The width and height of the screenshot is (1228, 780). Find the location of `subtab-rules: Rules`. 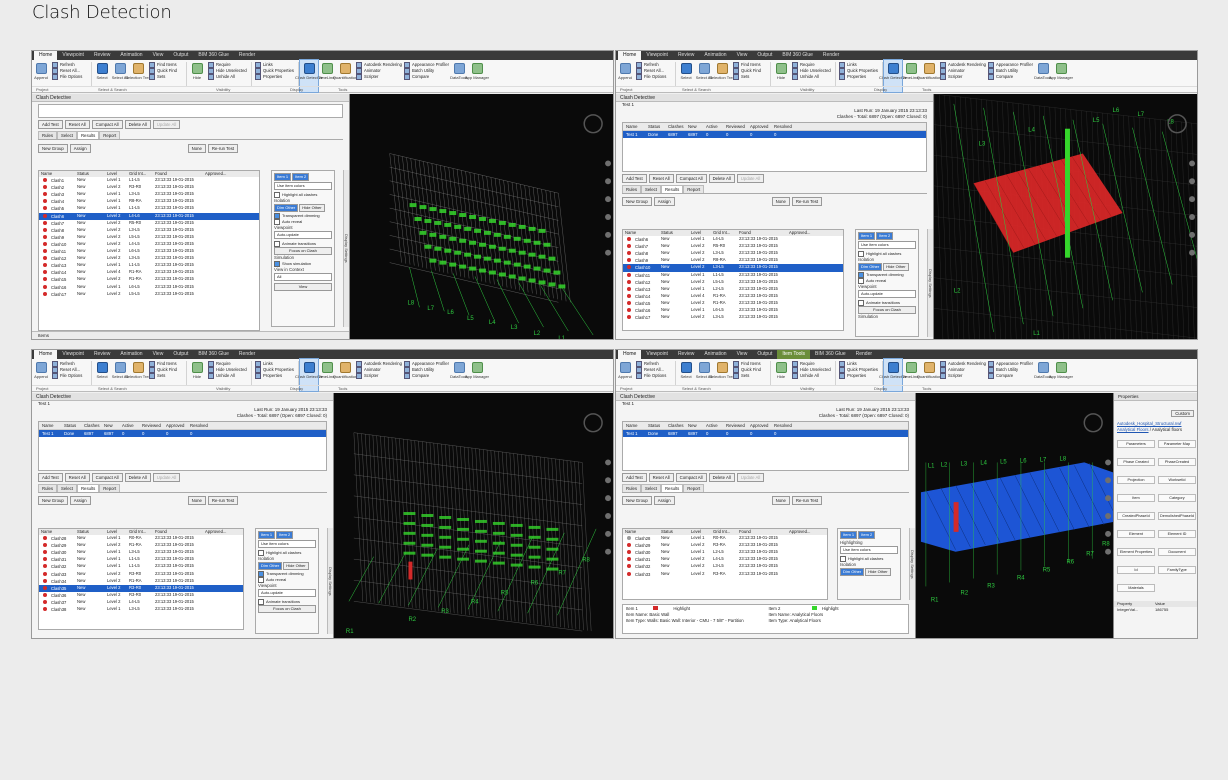

subtab-rules: Rules is located at coordinates (631, 488).